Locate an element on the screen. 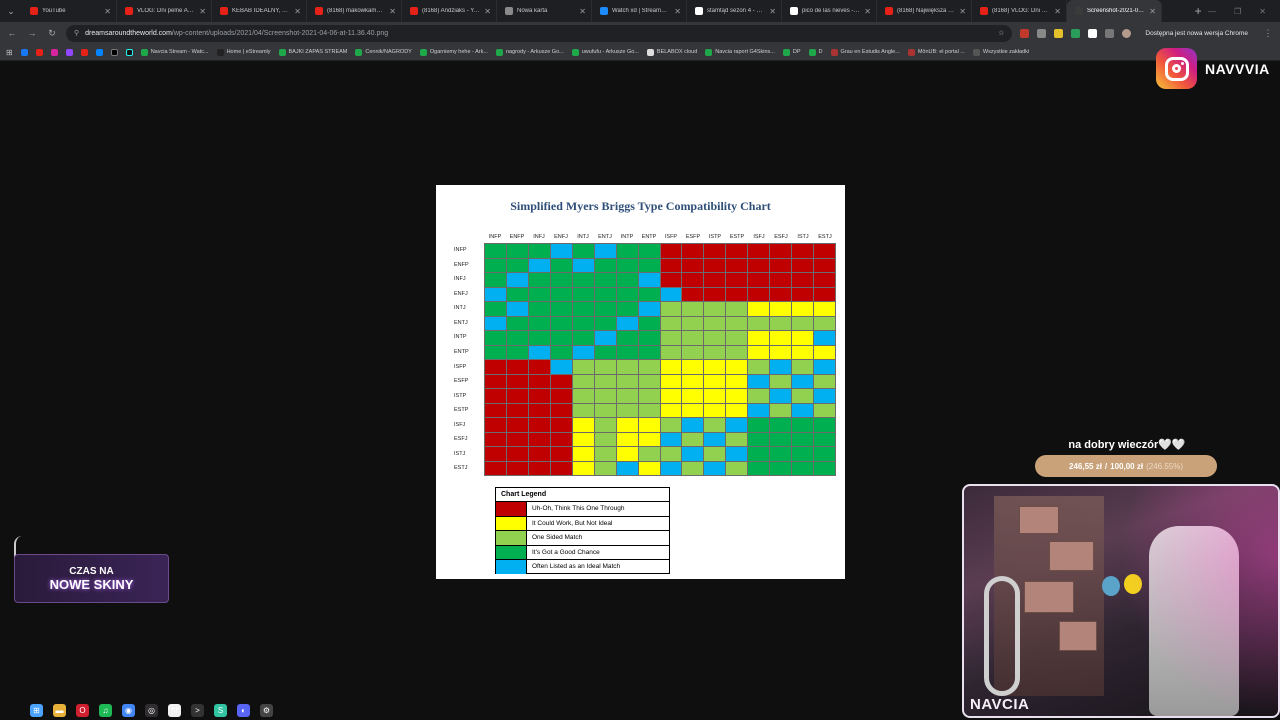 The width and height of the screenshot is (1280, 720). bookmark-item: Wszystkie zakładki is located at coordinates (1001, 52).